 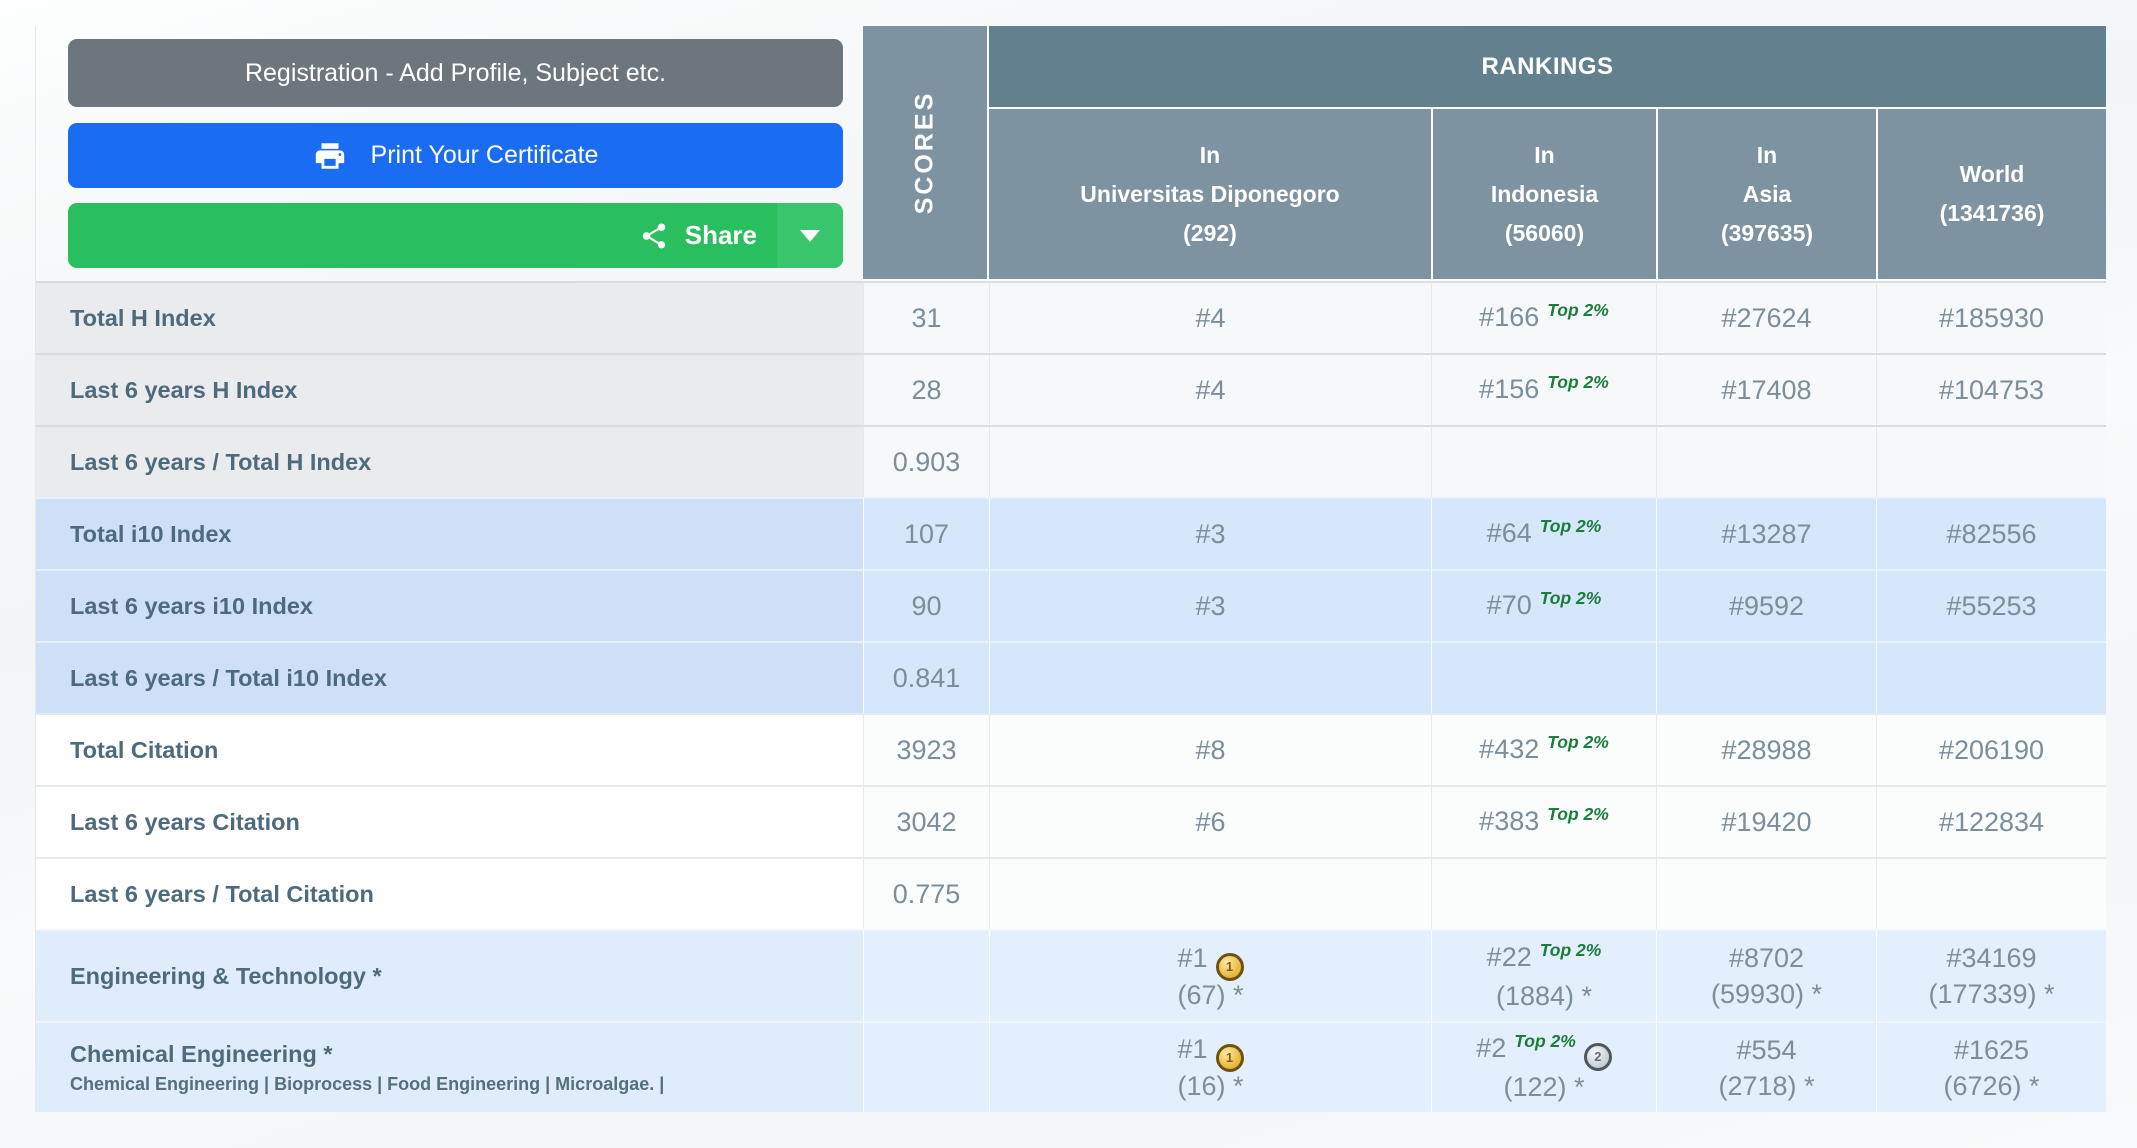 I want to click on rank-cell: #432 Top 2%, so click(x=1543, y=749).